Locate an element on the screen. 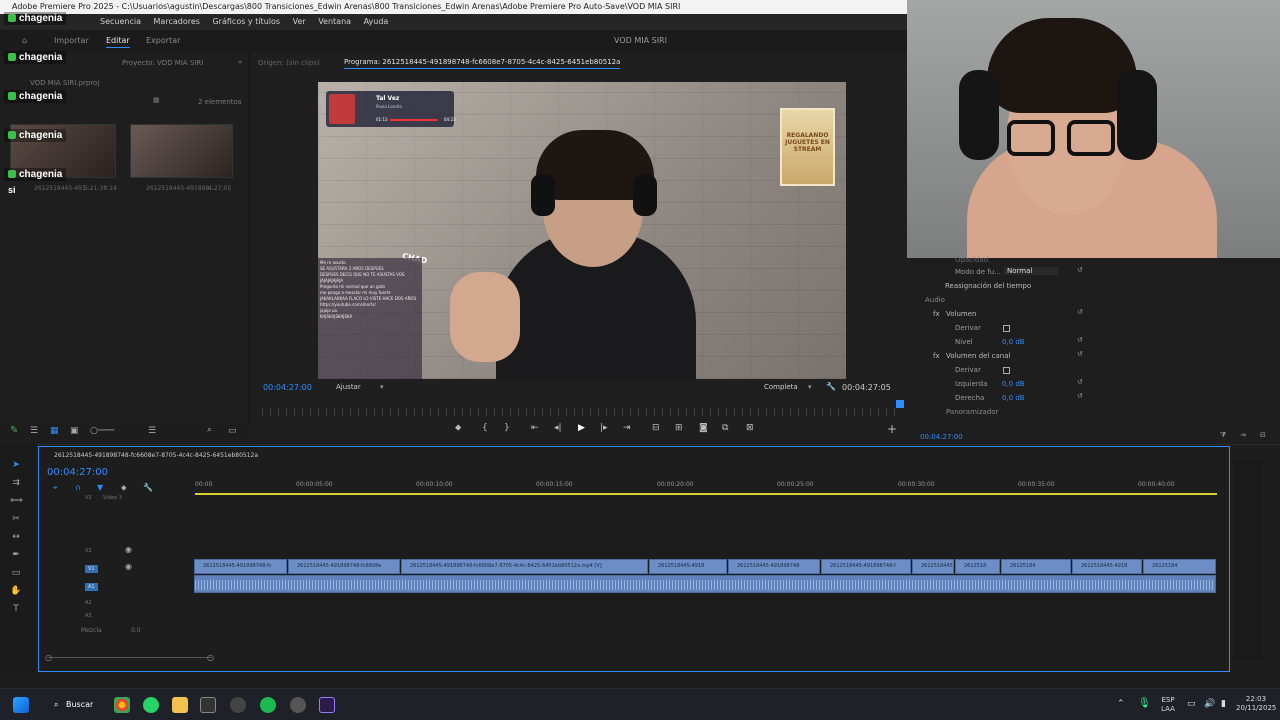  obs-icon is located at coordinates (298, 705).